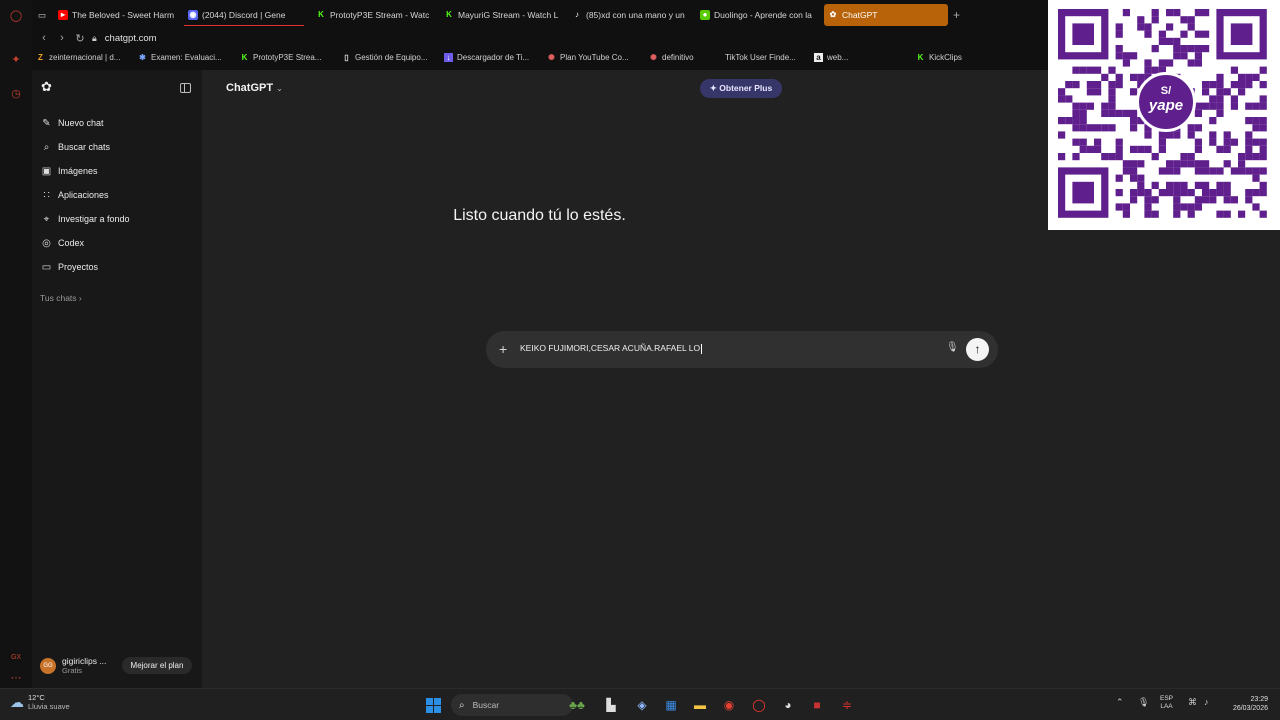 This screenshot has height=720, width=1280. I want to click on bookmark-item: K KickClips, so click(939, 57).